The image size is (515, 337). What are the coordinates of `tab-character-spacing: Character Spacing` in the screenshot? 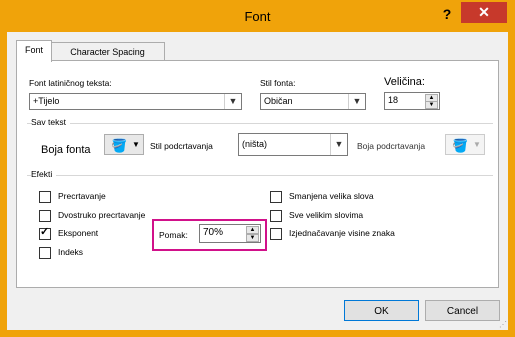 It's located at (107, 52).